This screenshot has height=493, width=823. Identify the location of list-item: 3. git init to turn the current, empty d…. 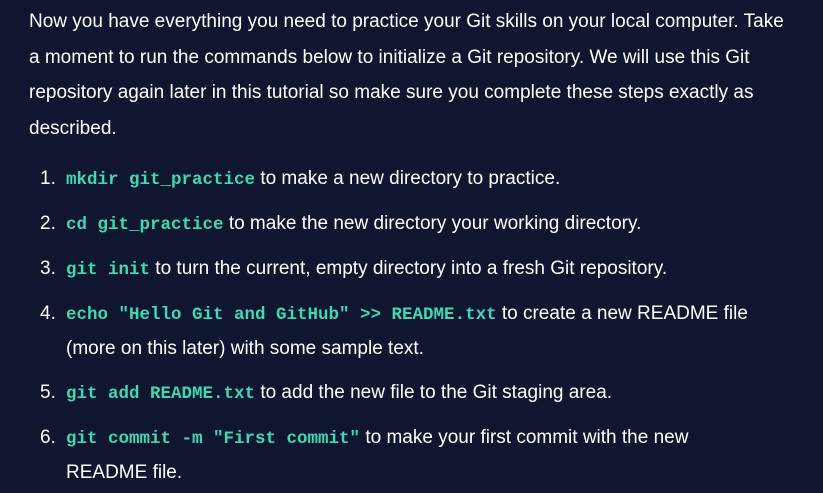
(378, 269).